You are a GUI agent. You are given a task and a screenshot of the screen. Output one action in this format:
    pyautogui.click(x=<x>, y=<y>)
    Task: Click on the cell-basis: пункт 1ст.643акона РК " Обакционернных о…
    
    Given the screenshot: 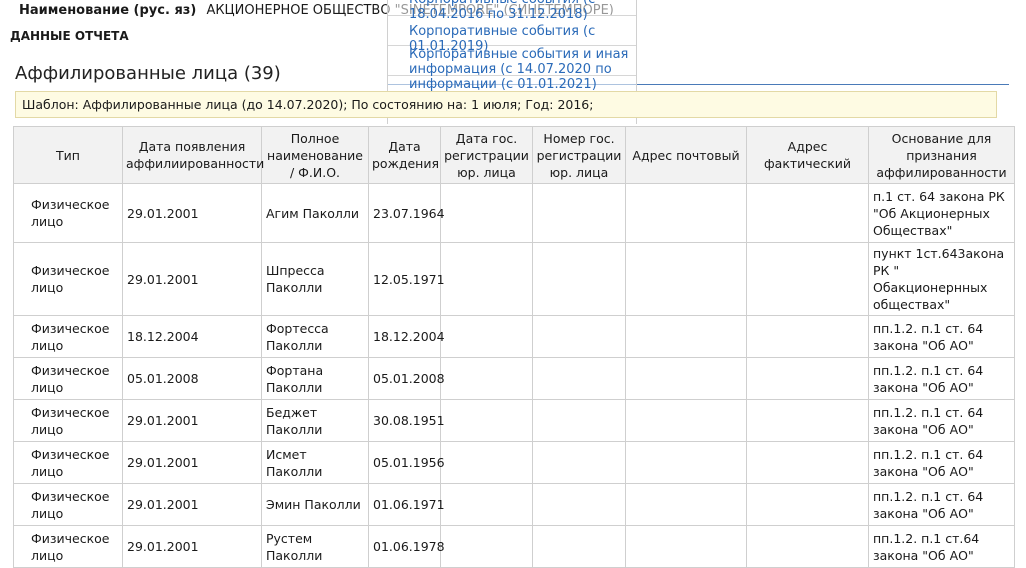 What is the action you would take?
    pyautogui.click(x=941, y=279)
    